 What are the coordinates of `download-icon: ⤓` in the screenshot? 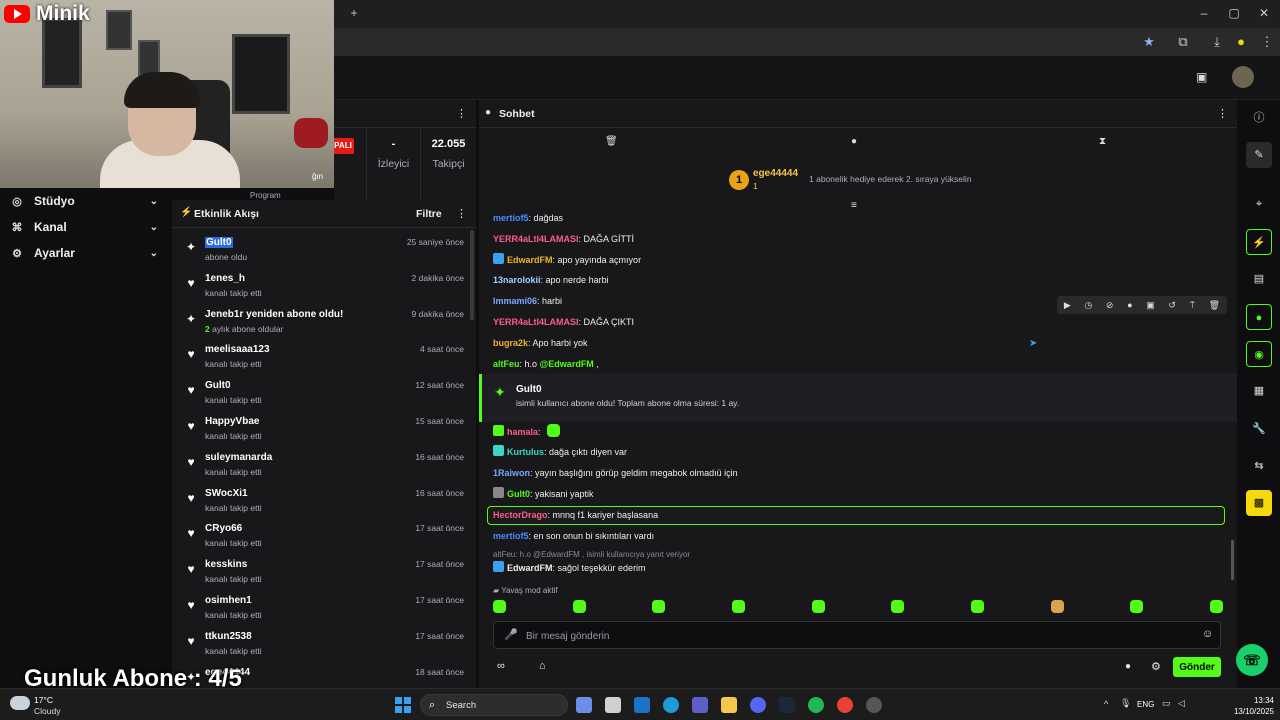 It's located at (1217, 42).